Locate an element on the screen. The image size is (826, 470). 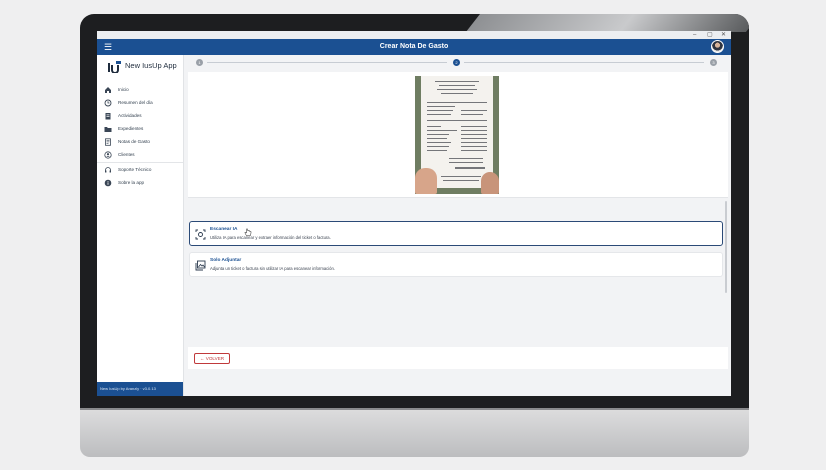
sidebar-item-expedientes: Expedientes is located at coordinates (142, 128).